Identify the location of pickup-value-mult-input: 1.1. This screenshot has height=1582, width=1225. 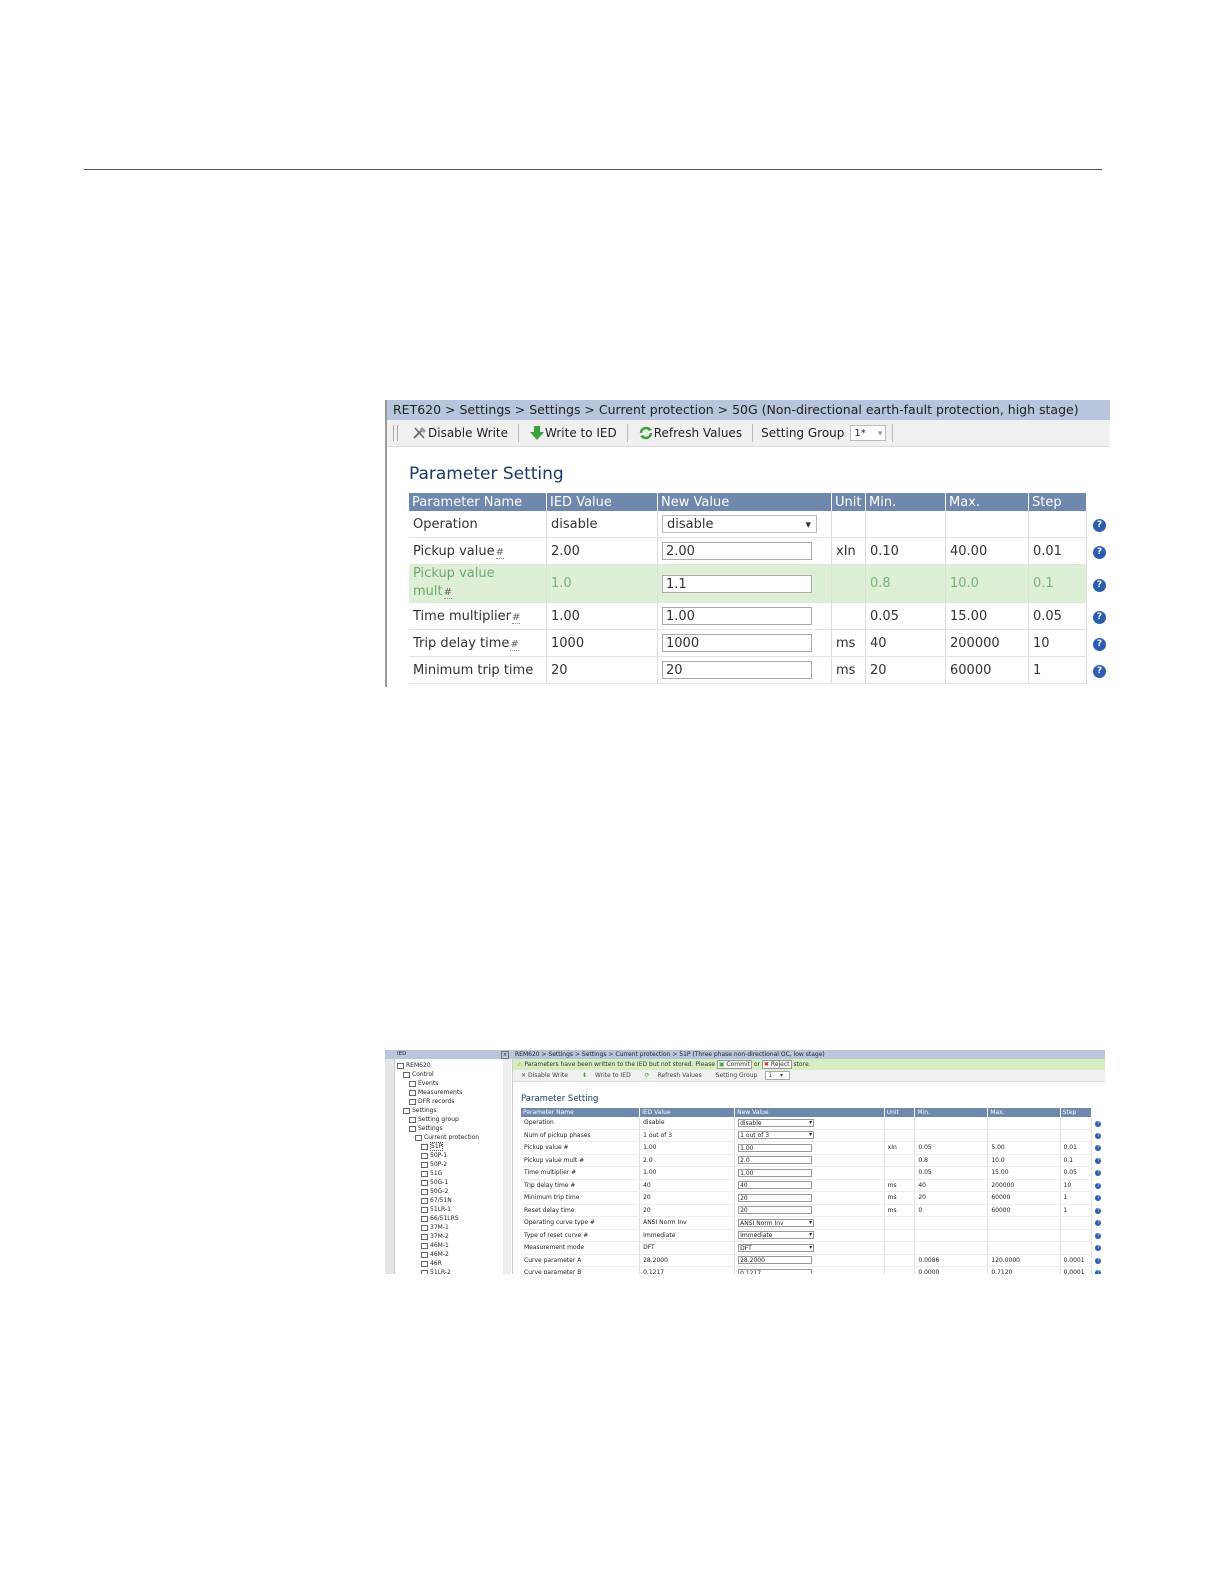
(737, 583).